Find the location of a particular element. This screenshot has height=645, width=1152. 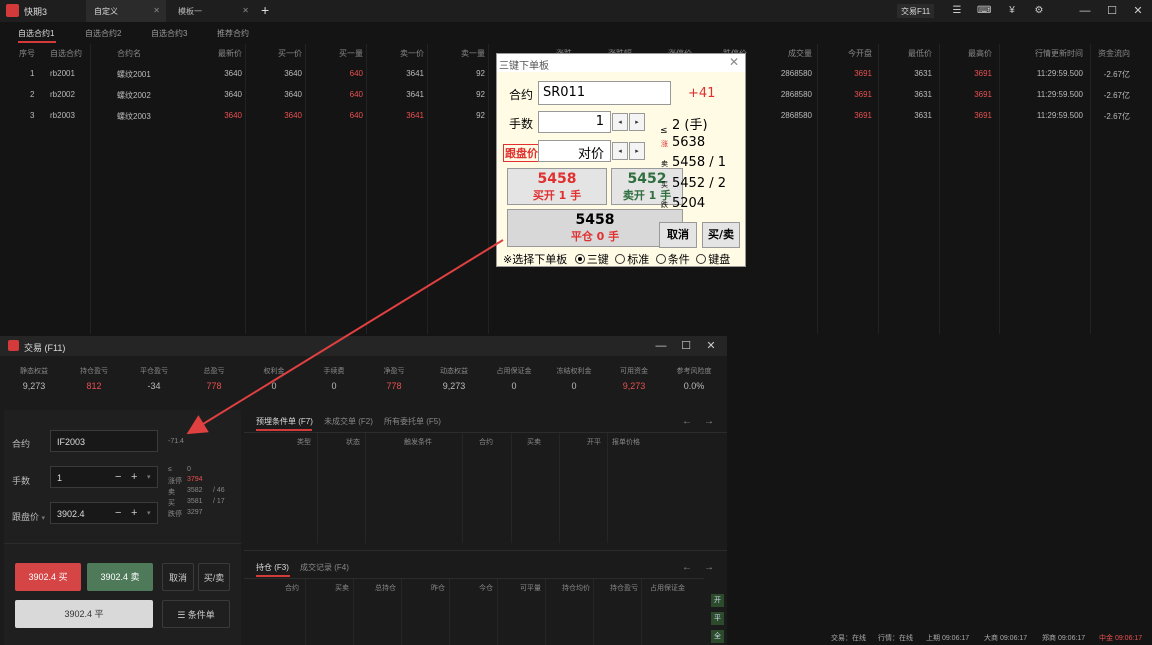

conditional-order-button: ☰ 条件单 is located at coordinates (196, 614).